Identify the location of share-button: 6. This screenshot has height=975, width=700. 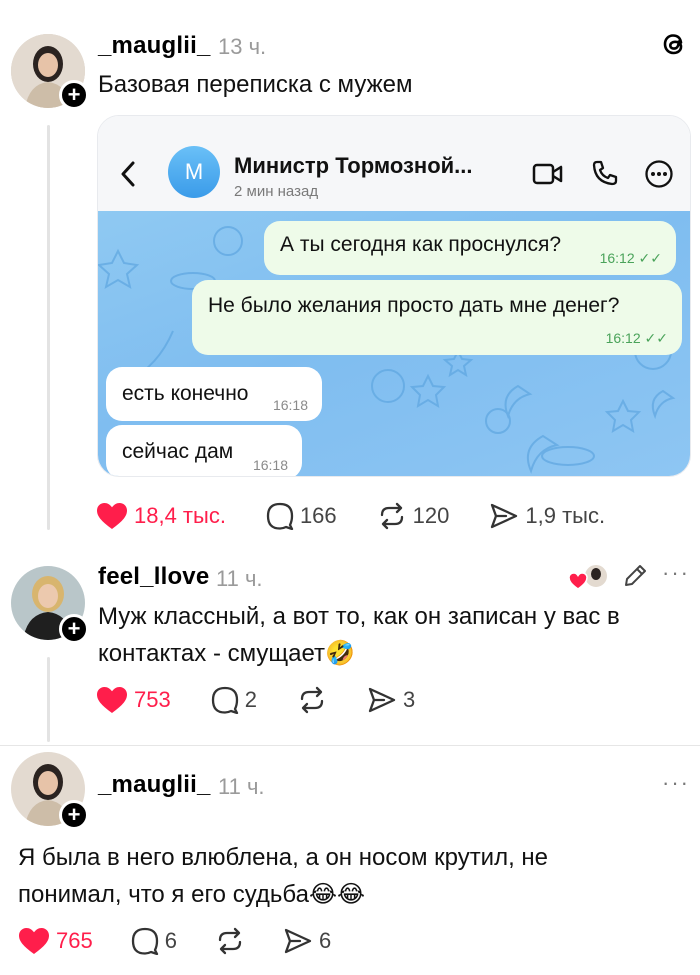
(307, 941).